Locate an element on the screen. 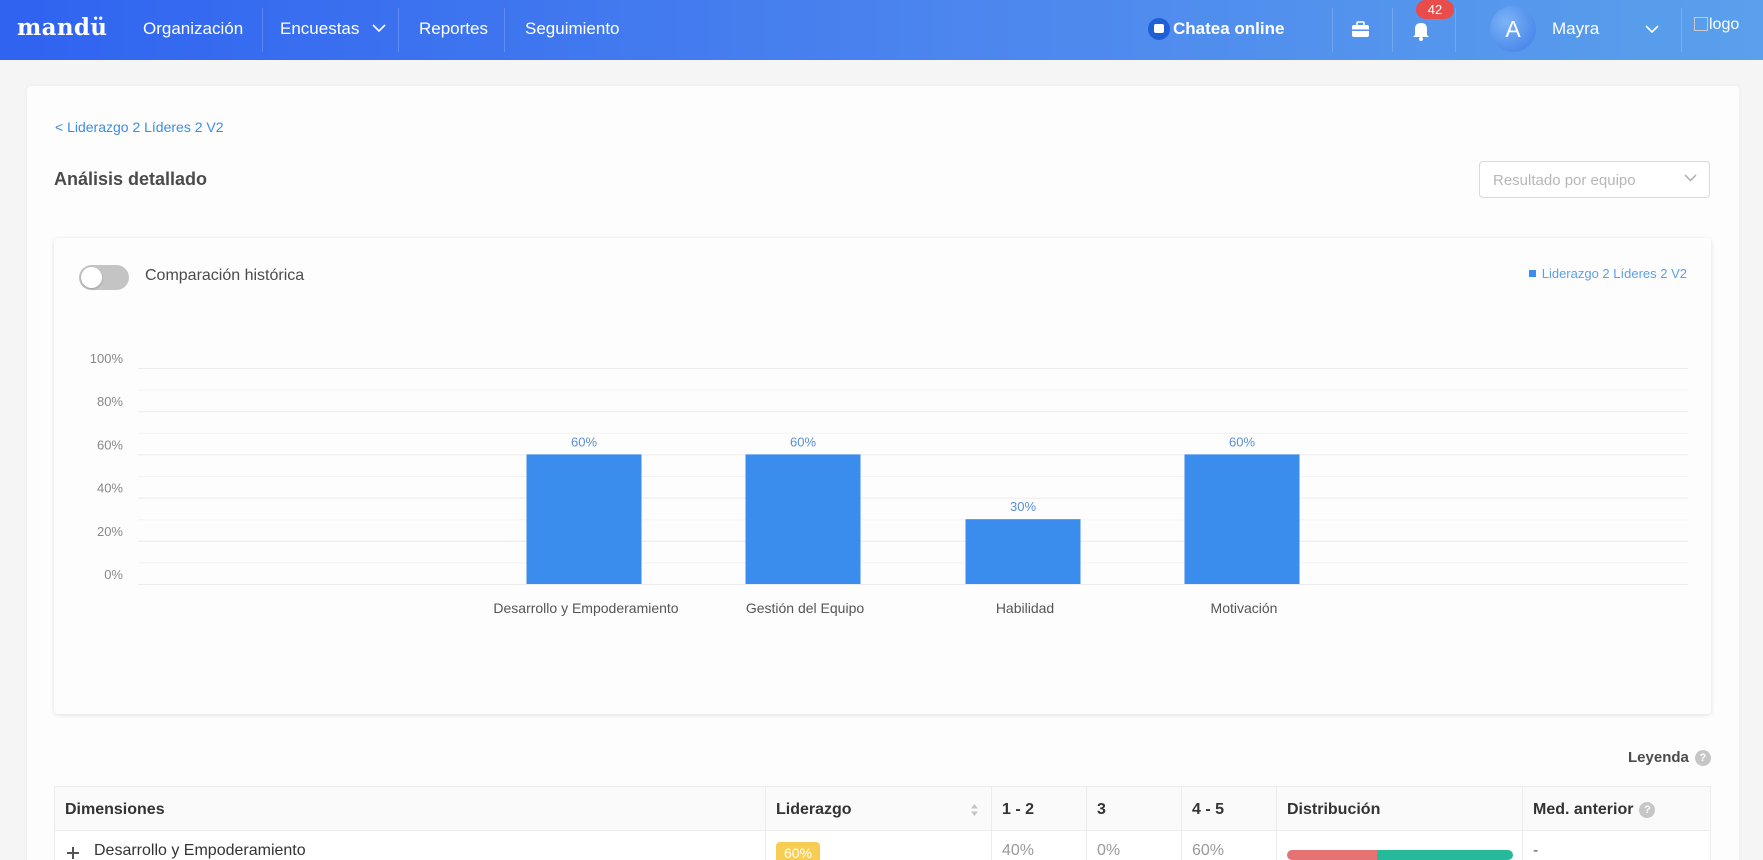  dimension-cell: Desarrollo y Empoderamiento is located at coordinates (410, 845).